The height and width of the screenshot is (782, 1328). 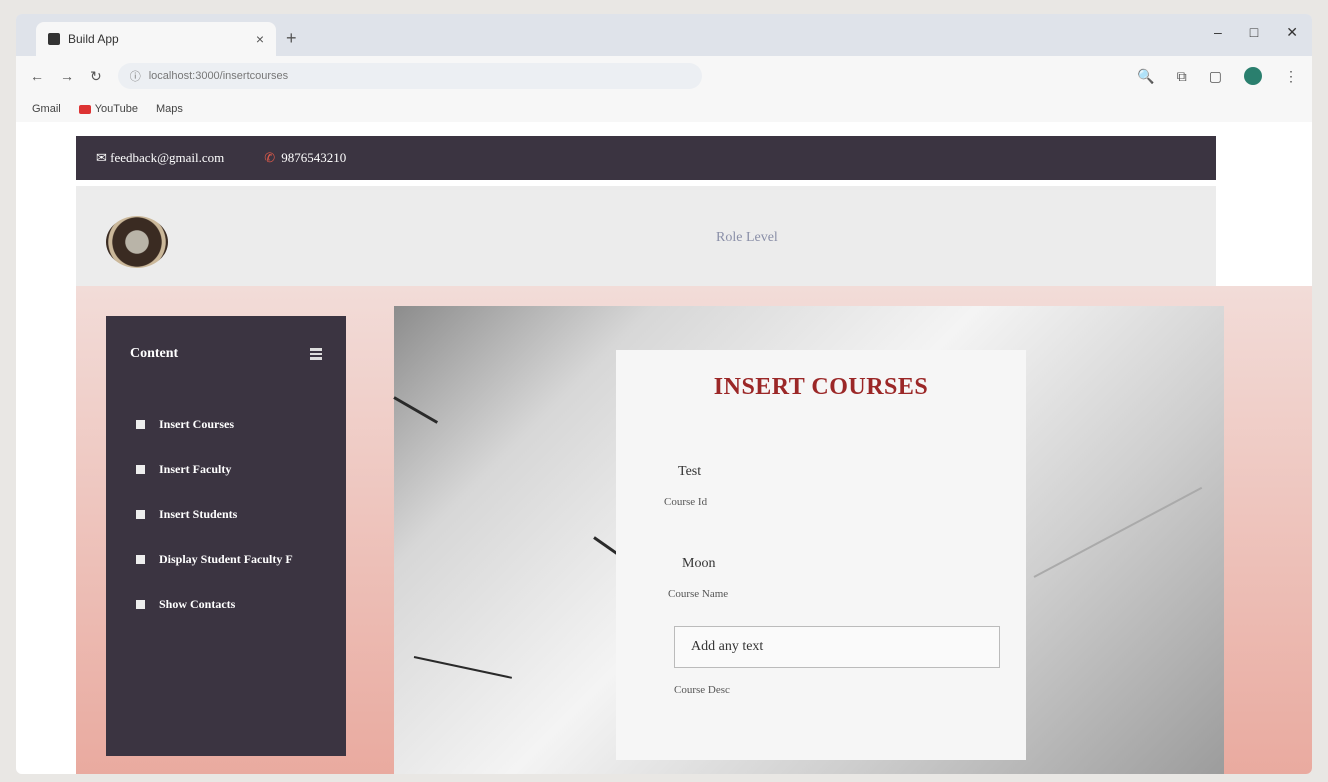 I want to click on bookmark-youtube-label: YouTube, so click(x=116, y=109).